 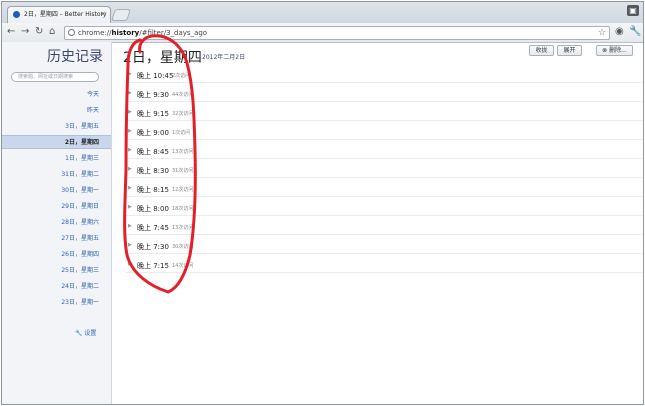 What do you see at coordinates (384, 150) in the screenshot?
I see `time-group-row: ▶ 晚上 8:45 13次访问` at bounding box center [384, 150].